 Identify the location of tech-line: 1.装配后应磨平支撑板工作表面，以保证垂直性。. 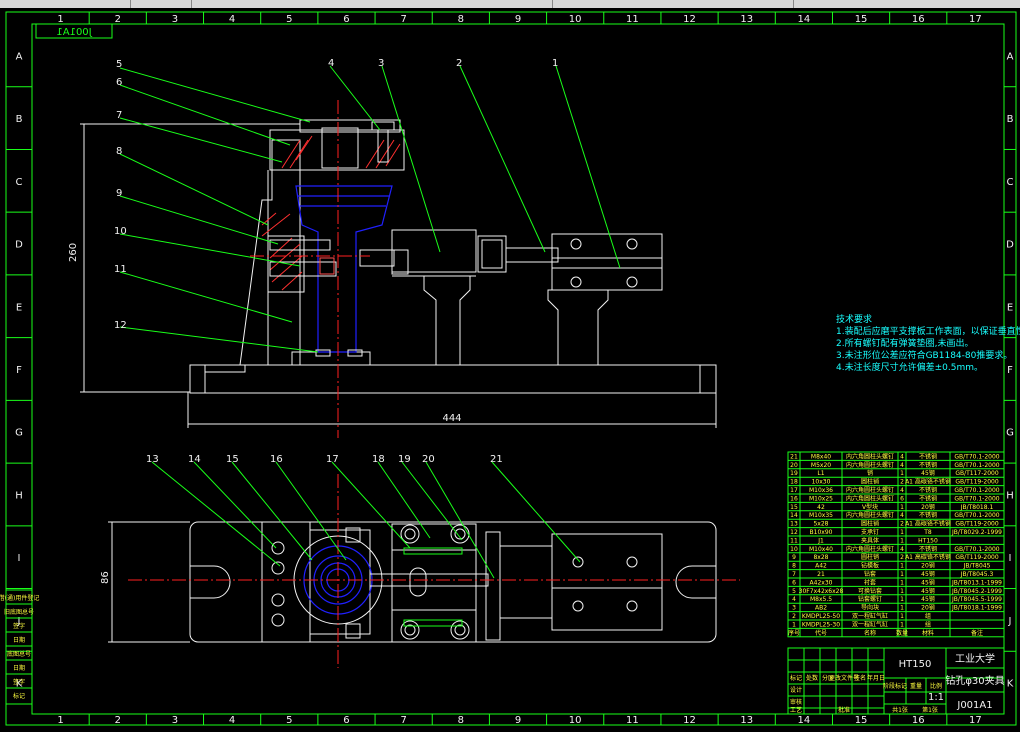
(928, 331).